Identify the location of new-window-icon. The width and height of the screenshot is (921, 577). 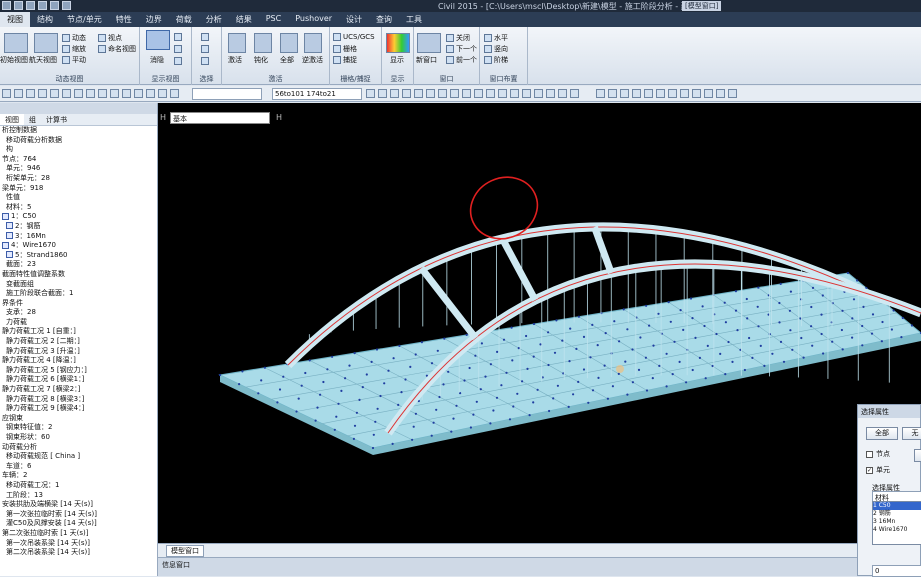
(429, 43).